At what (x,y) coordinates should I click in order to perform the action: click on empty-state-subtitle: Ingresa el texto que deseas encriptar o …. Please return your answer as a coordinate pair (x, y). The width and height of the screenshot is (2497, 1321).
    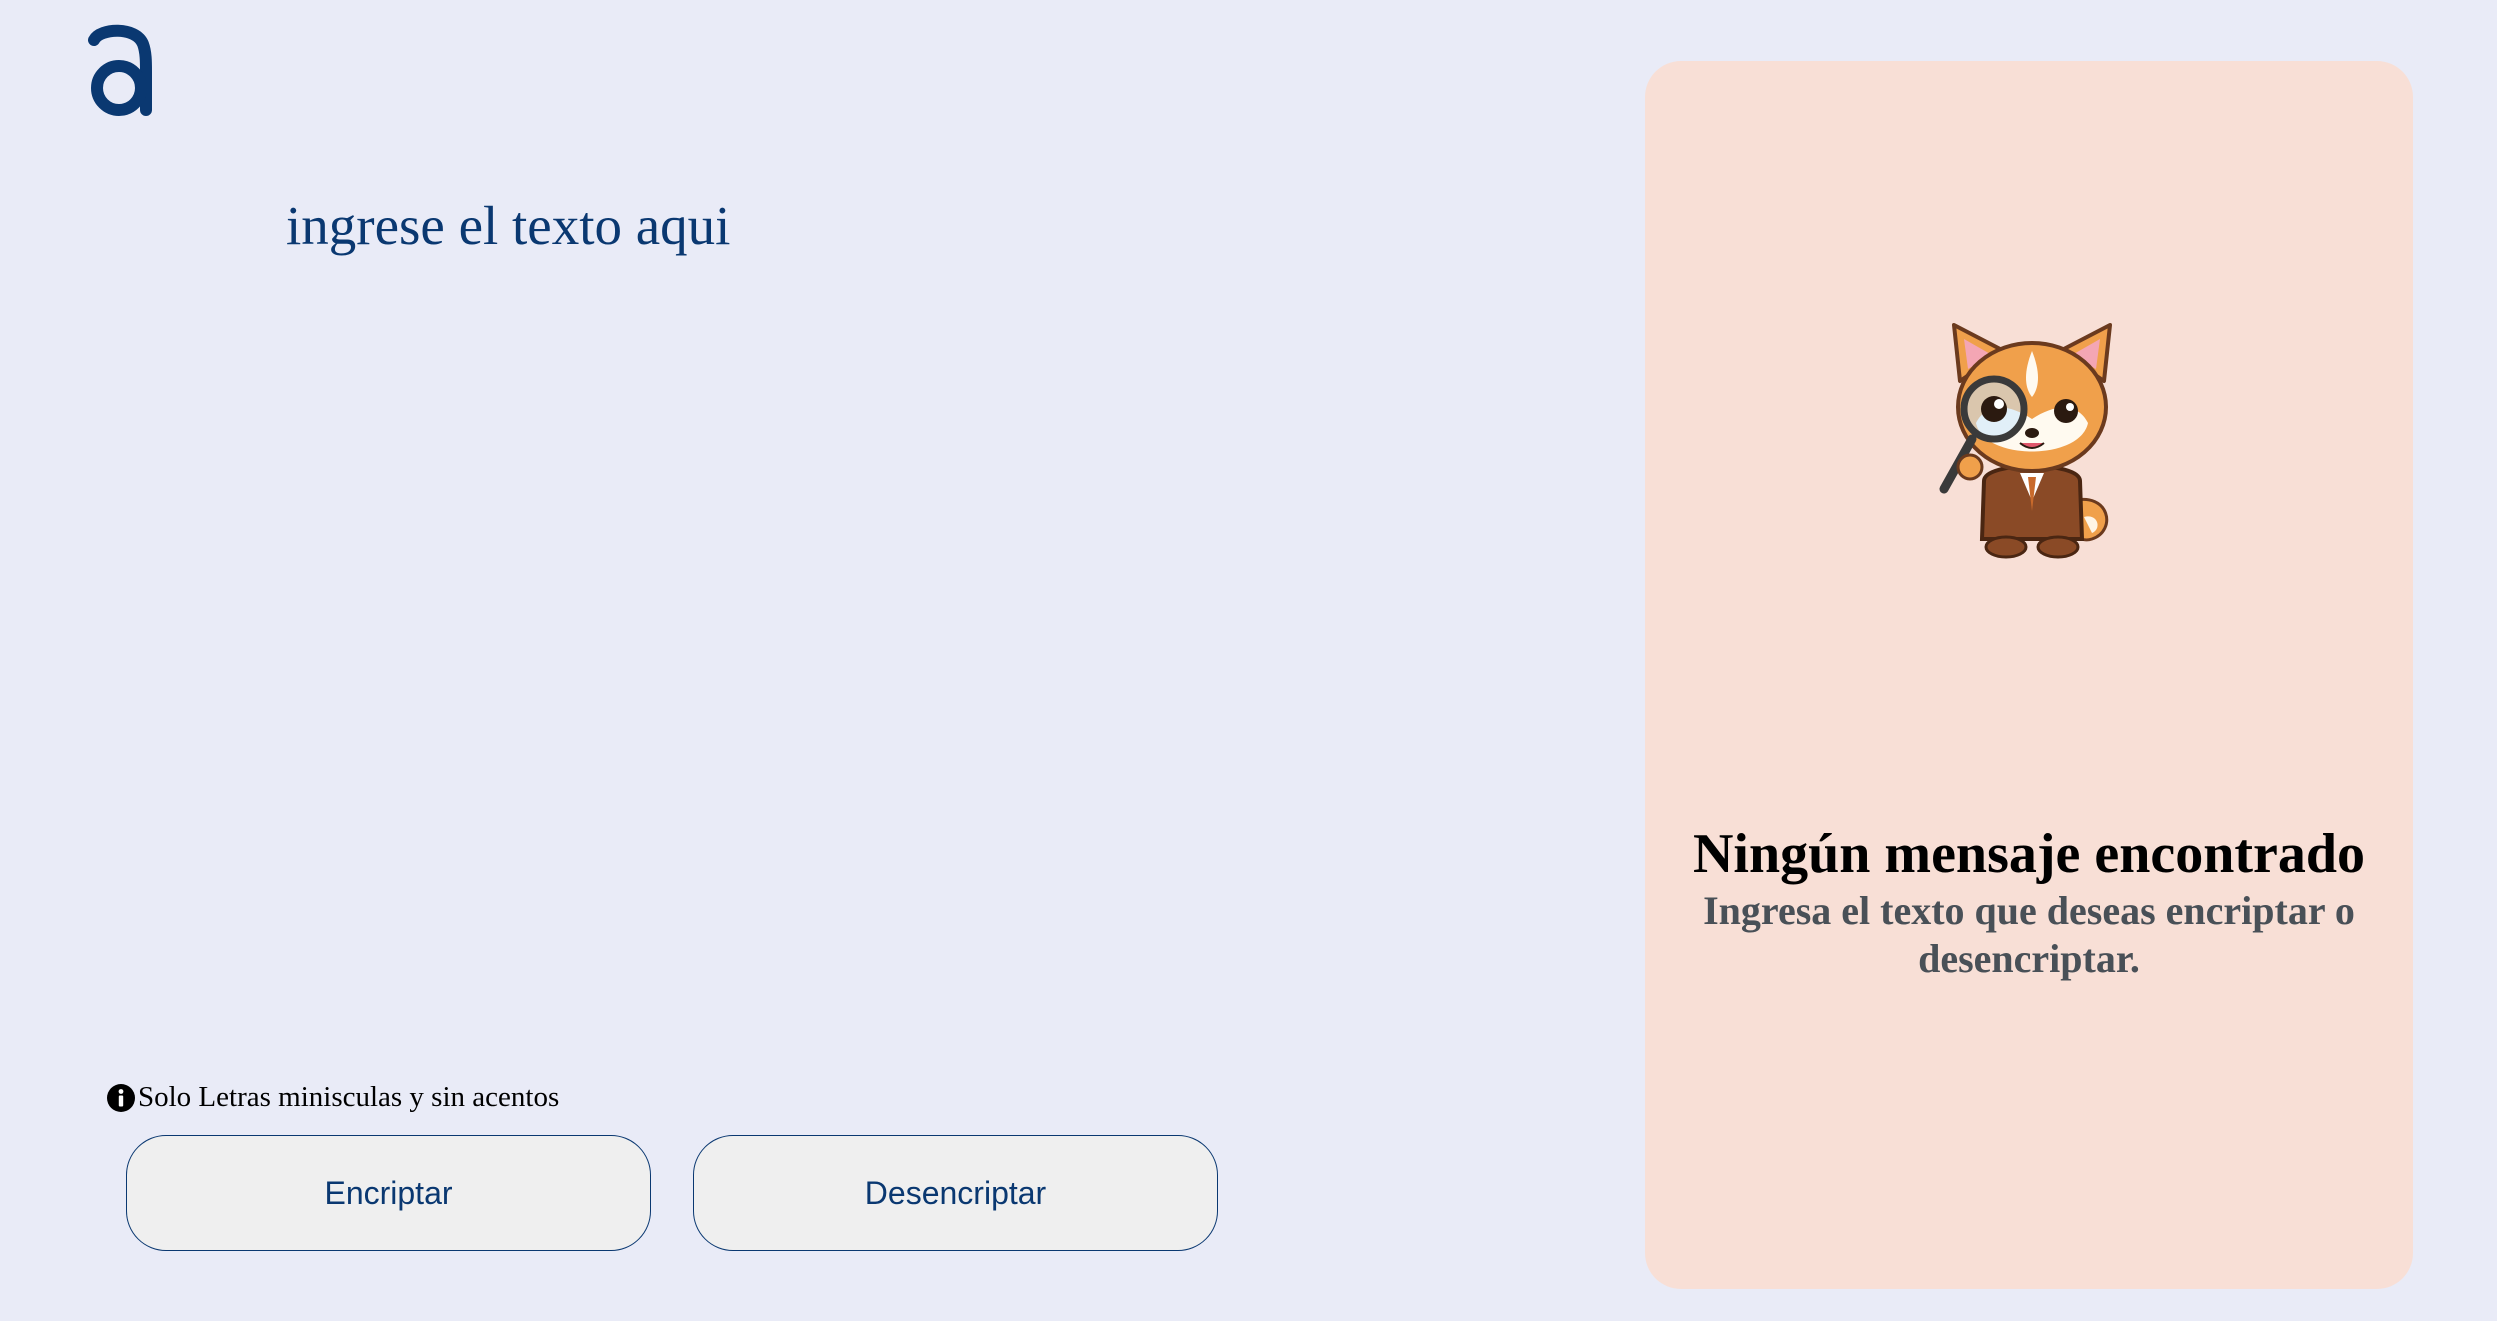
    Looking at the image, I should click on (2029, 934).